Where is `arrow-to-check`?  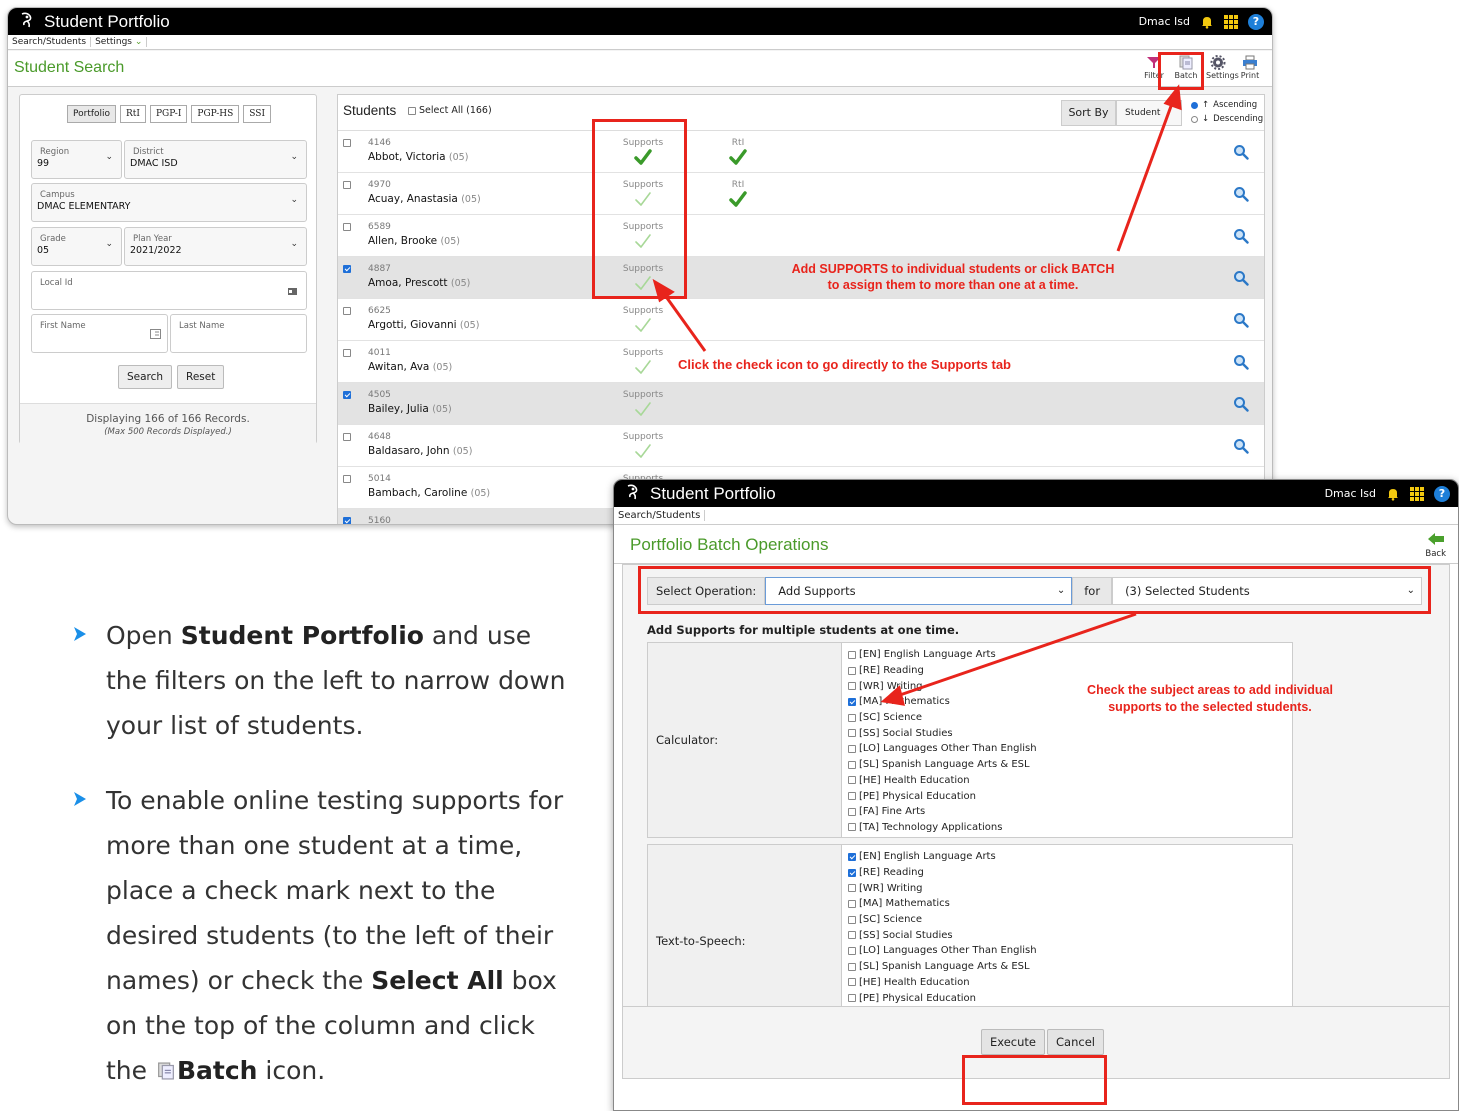 arrow-to-check is located at coordinates (683, 321).